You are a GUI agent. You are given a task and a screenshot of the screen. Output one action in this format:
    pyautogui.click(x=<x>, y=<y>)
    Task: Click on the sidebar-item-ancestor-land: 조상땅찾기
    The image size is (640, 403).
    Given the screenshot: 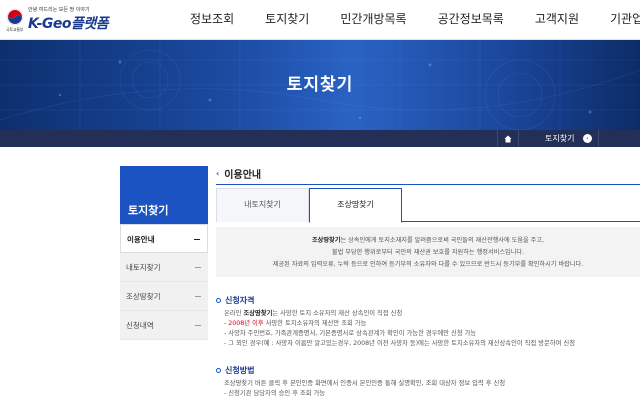 What is the action you would take?
    pyautogui.click(x=164, y=296)
    